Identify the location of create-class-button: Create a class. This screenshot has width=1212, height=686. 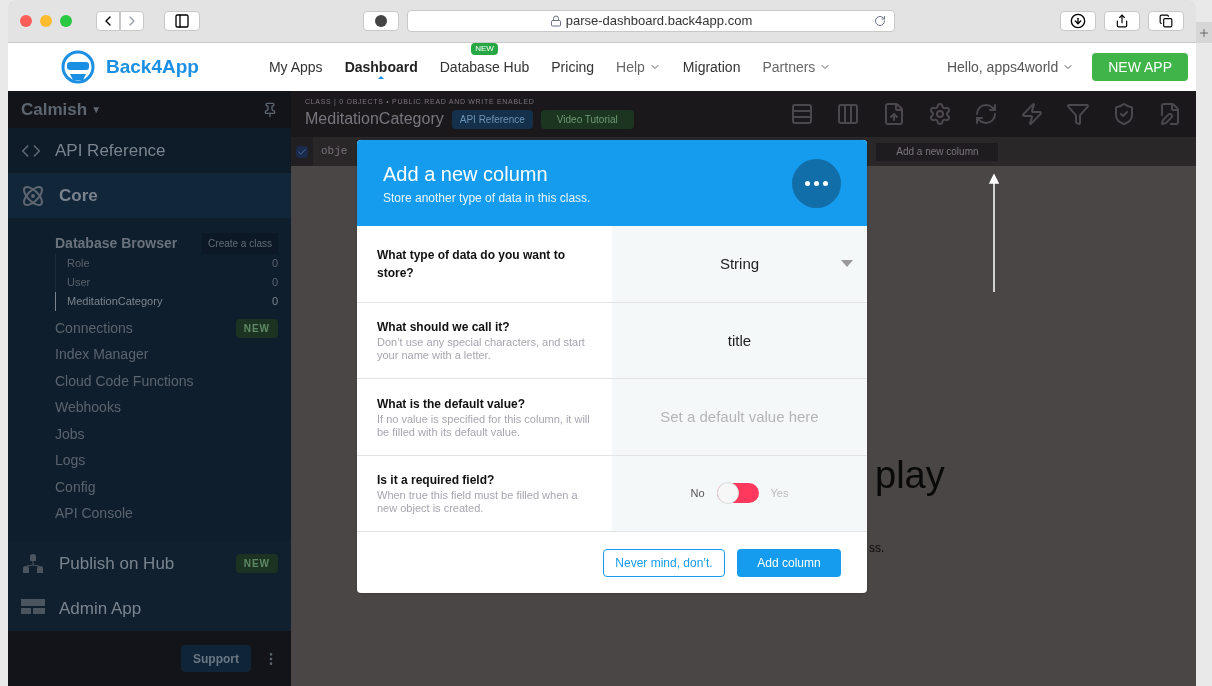
(240, 243).